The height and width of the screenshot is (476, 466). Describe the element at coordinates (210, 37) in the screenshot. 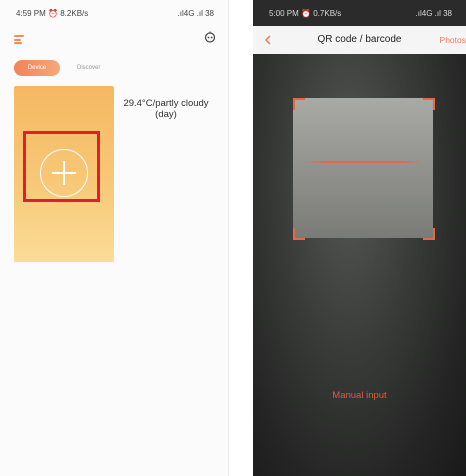

I see `robot-icon` at that location.